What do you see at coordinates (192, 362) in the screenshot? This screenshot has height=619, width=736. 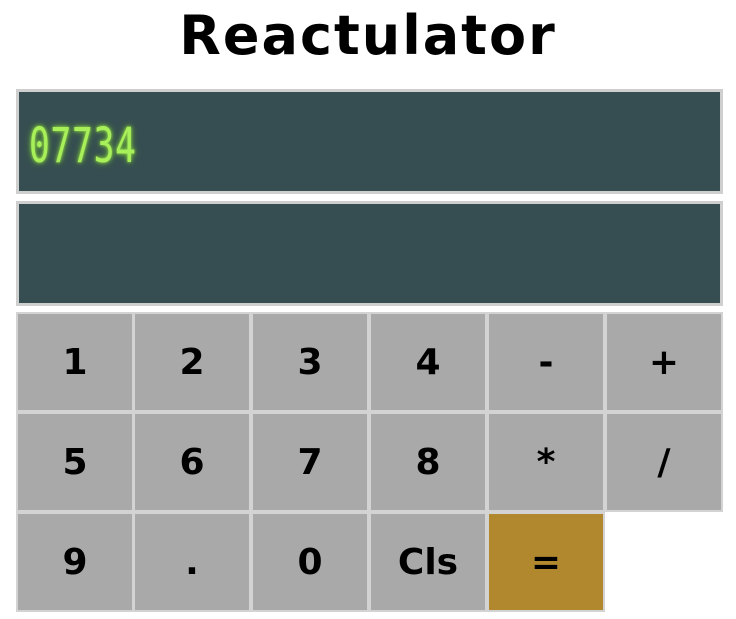 I see `key-2: 2` at bounding box center [192, 362].